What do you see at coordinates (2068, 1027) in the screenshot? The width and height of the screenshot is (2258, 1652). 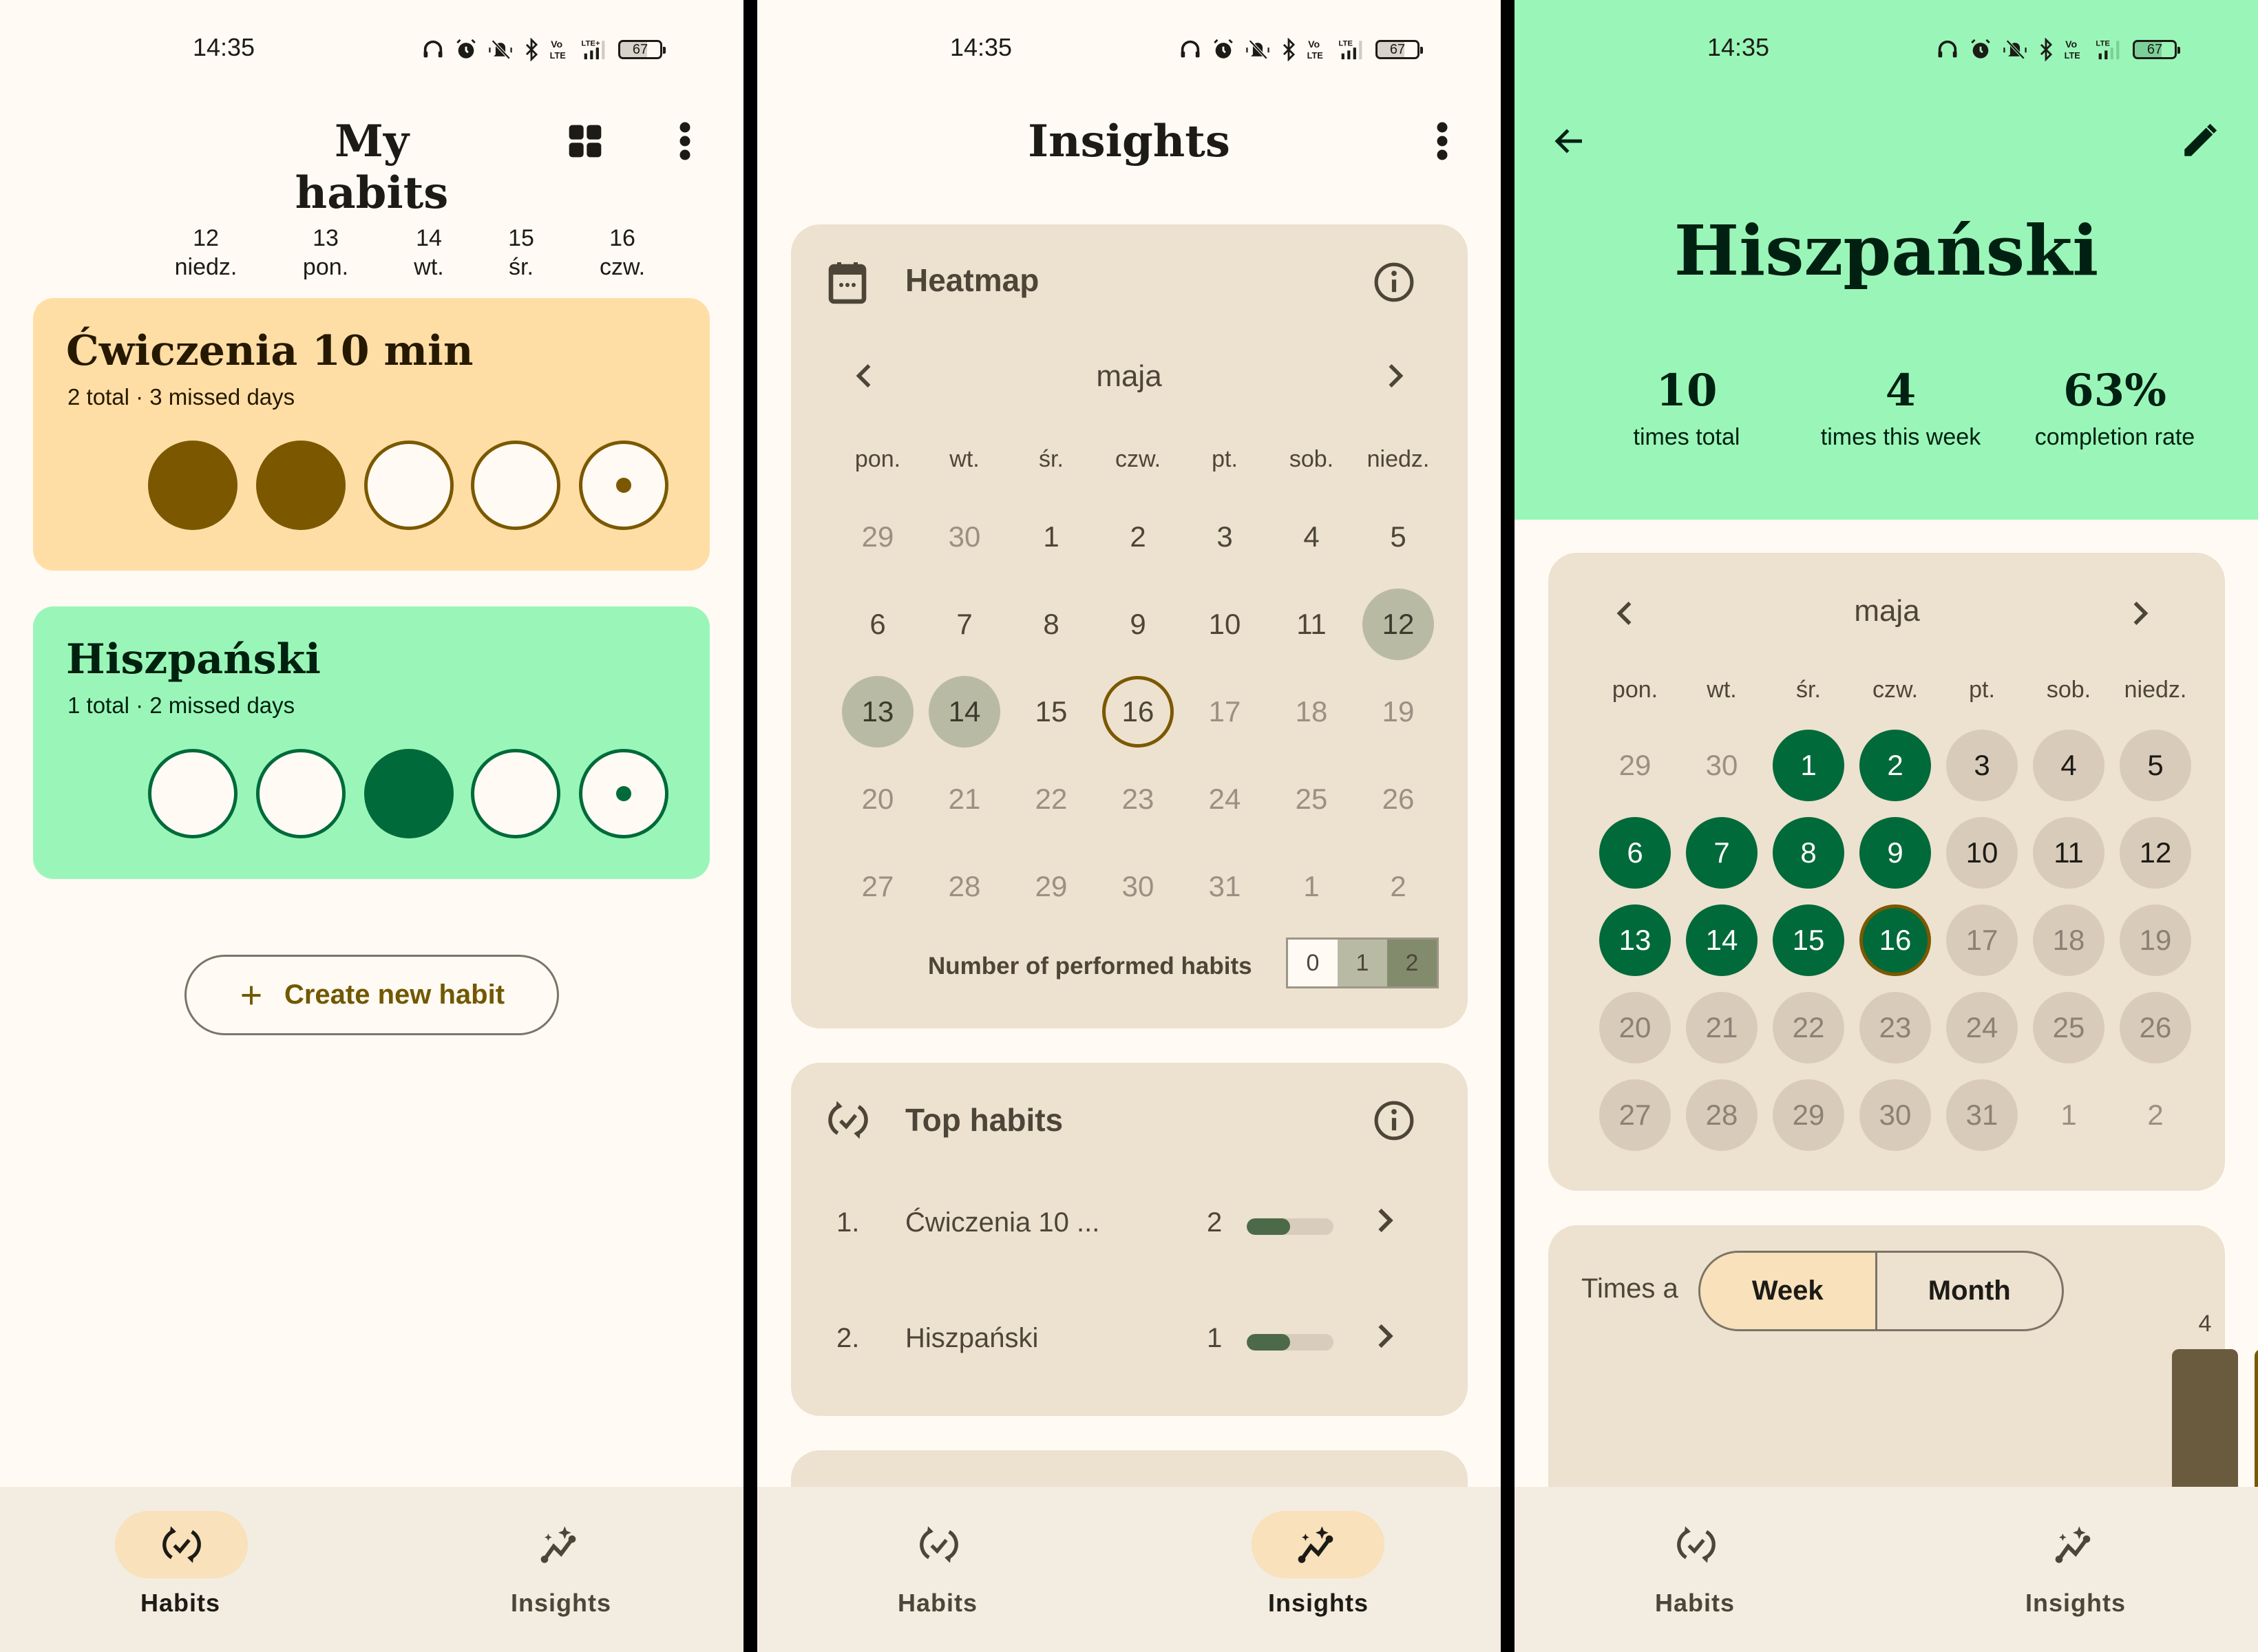 I see `calendar-day-future: 25` at bounding box center [2068, 1027].